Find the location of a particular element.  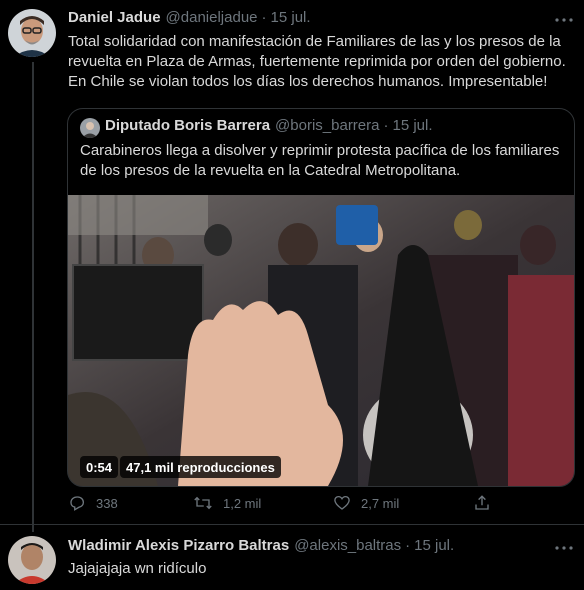

thread-connector-line is located at coordinates (33, 297).